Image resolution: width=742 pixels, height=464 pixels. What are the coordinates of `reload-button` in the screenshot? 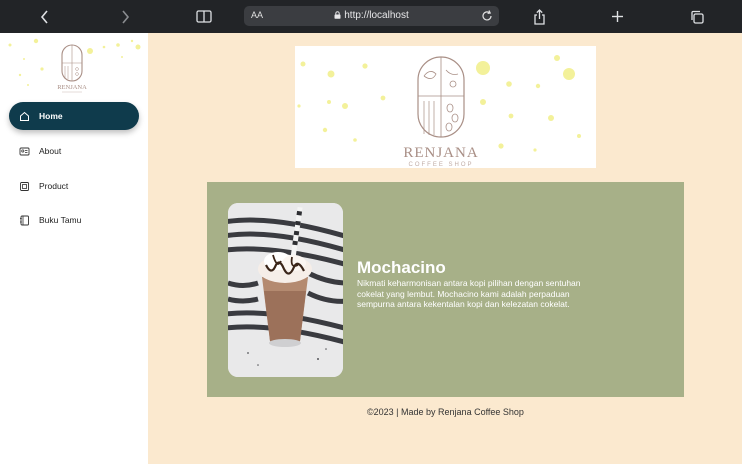 It's located at (487, 17).